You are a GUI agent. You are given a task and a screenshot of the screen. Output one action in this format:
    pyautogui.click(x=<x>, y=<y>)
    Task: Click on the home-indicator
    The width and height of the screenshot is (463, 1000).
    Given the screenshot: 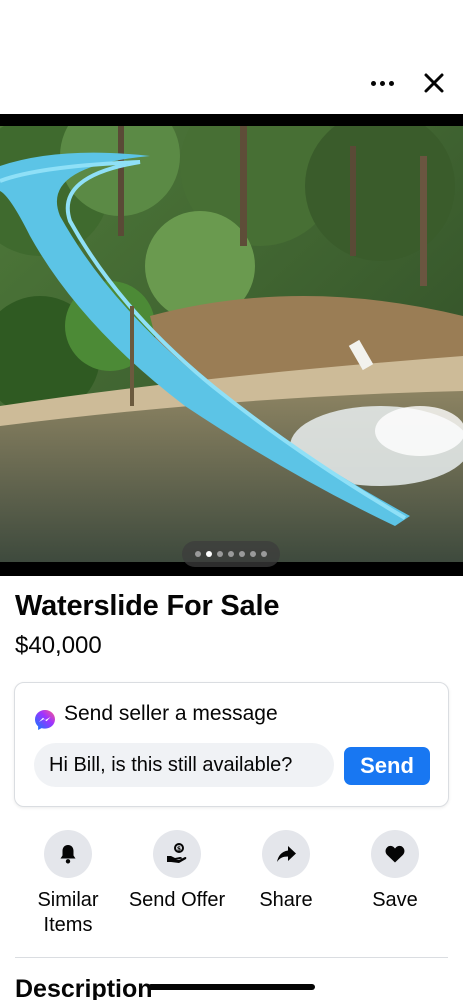 What is the action you would take?
    pyautogui.click(x=231, y=987)
    